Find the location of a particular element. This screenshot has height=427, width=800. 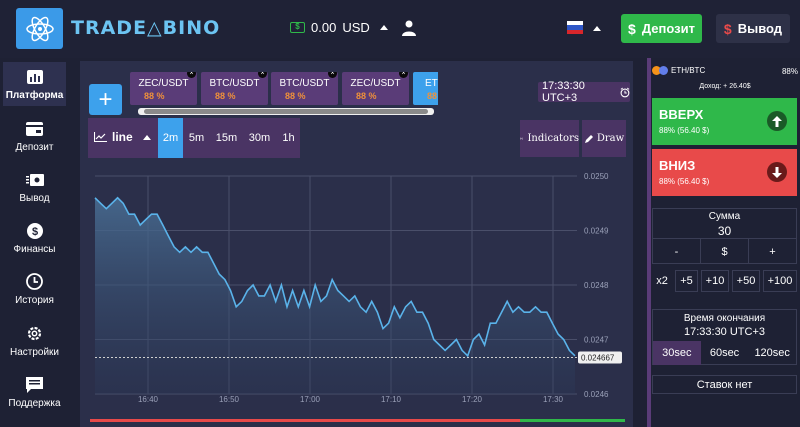

draw-button: Draw is located at coordinates (604, 138).